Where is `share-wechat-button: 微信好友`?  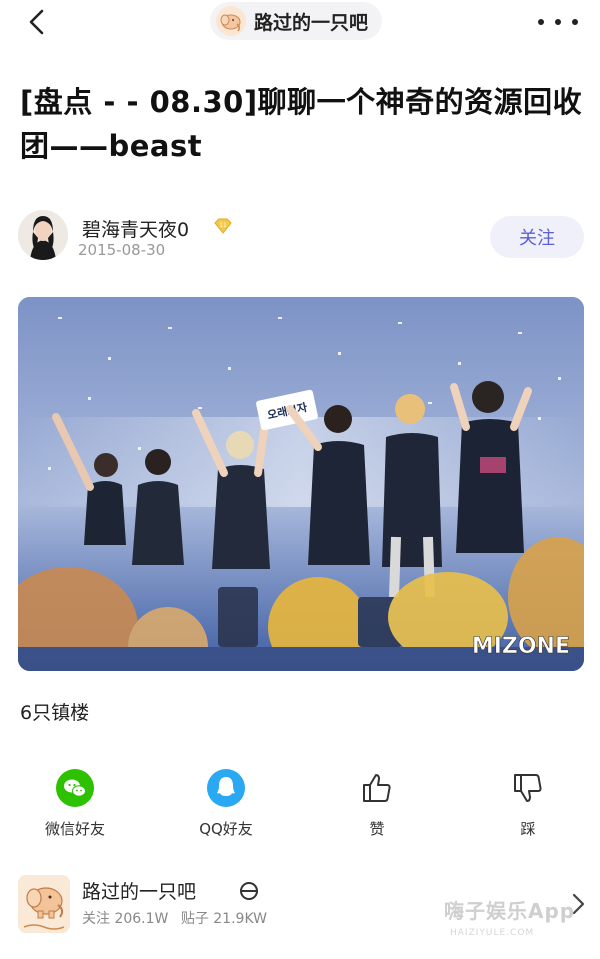
share-wechat-button: 微信好友 is located at coordinates (75, 803).